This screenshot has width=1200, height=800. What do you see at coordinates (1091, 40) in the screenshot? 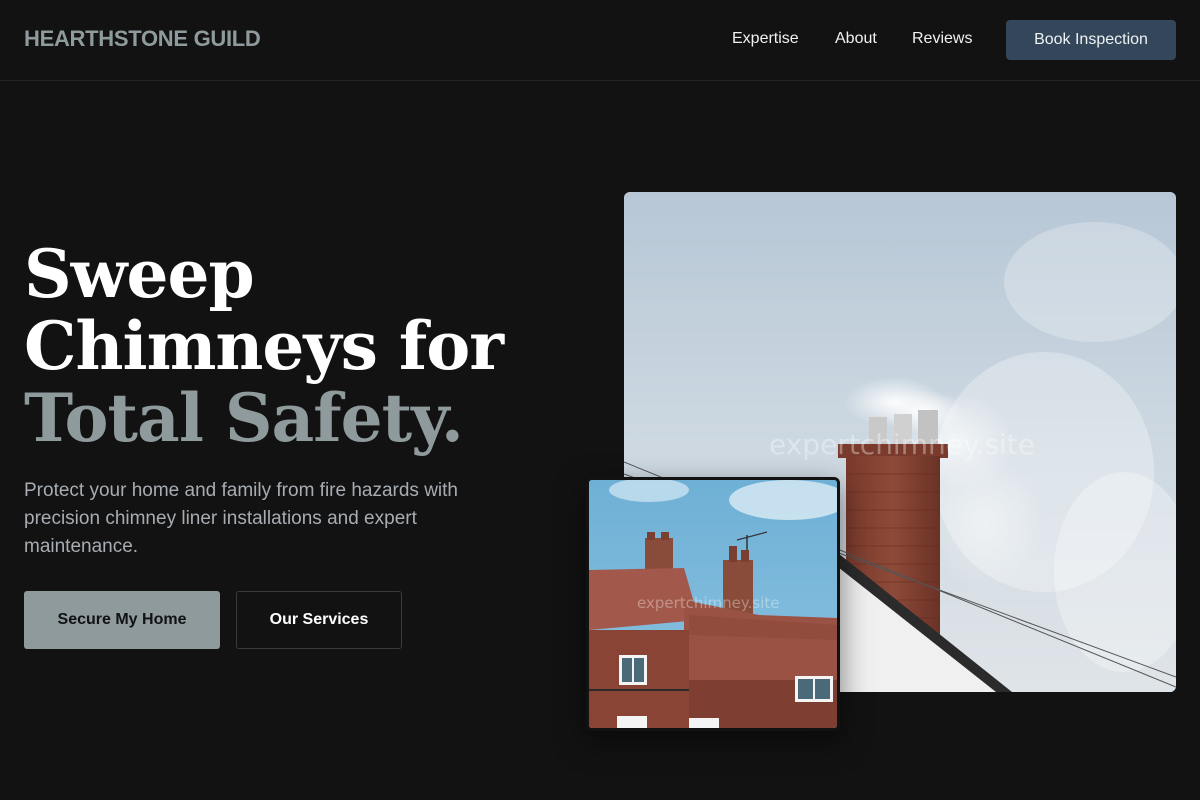
I see `book-inspection-button: Book Inspection` at bounding box center [1091, 40].